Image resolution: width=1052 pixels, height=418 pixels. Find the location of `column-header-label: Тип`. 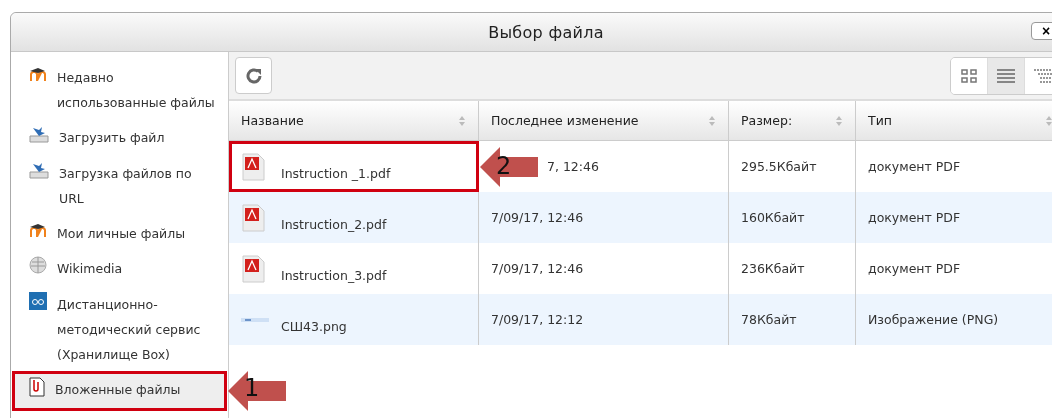

column-header-label: Тип is located at coordinates (880, 120).